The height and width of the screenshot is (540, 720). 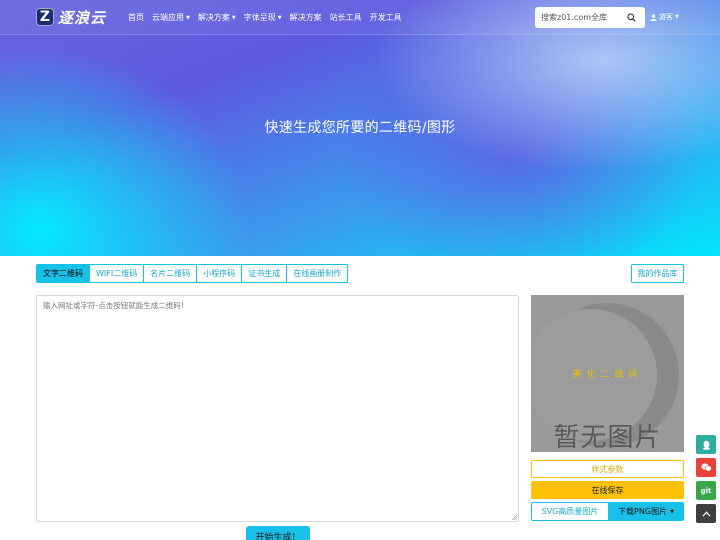 I want to click on qq-icon, so click(x=706, y=445).